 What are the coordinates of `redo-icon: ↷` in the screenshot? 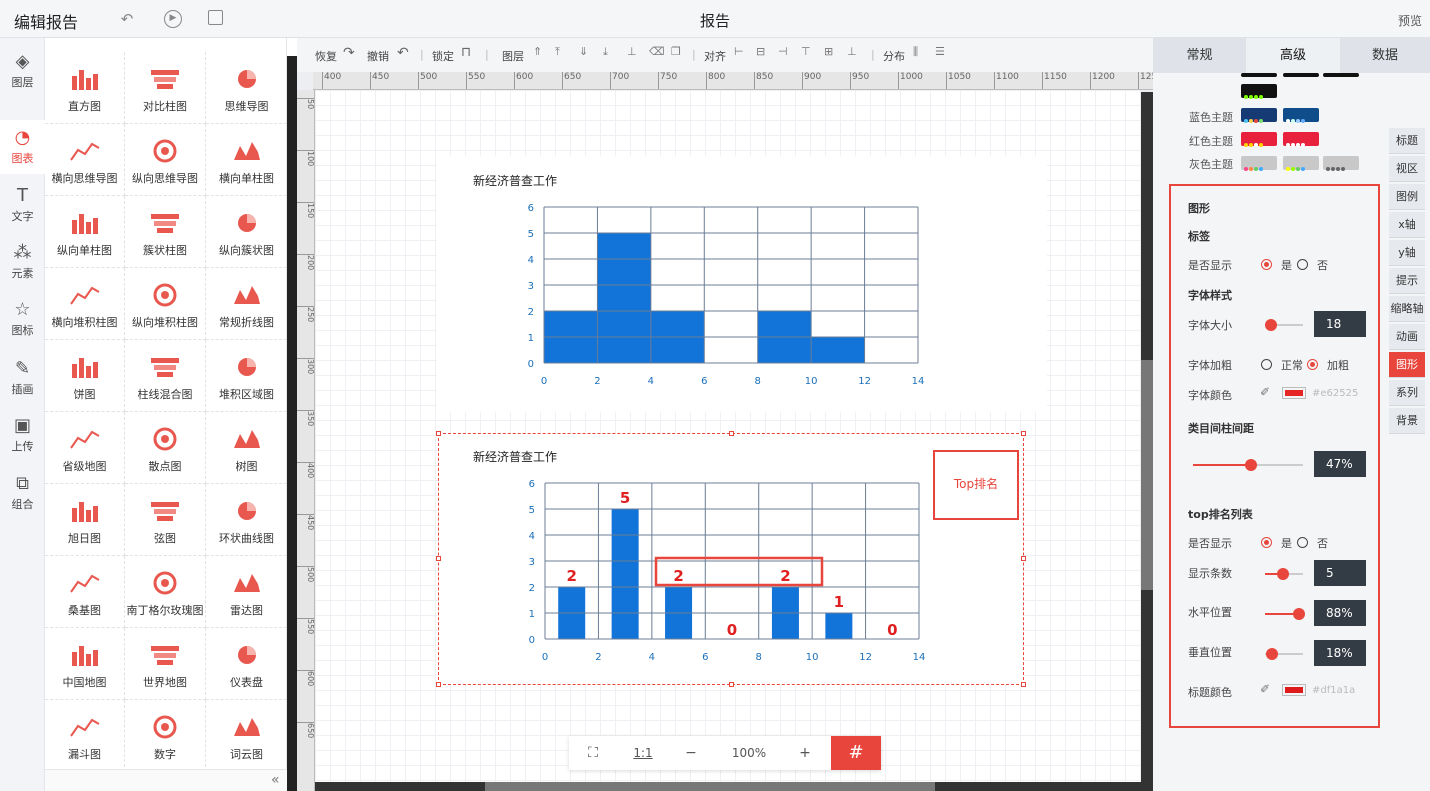 It's located at (349, 53).